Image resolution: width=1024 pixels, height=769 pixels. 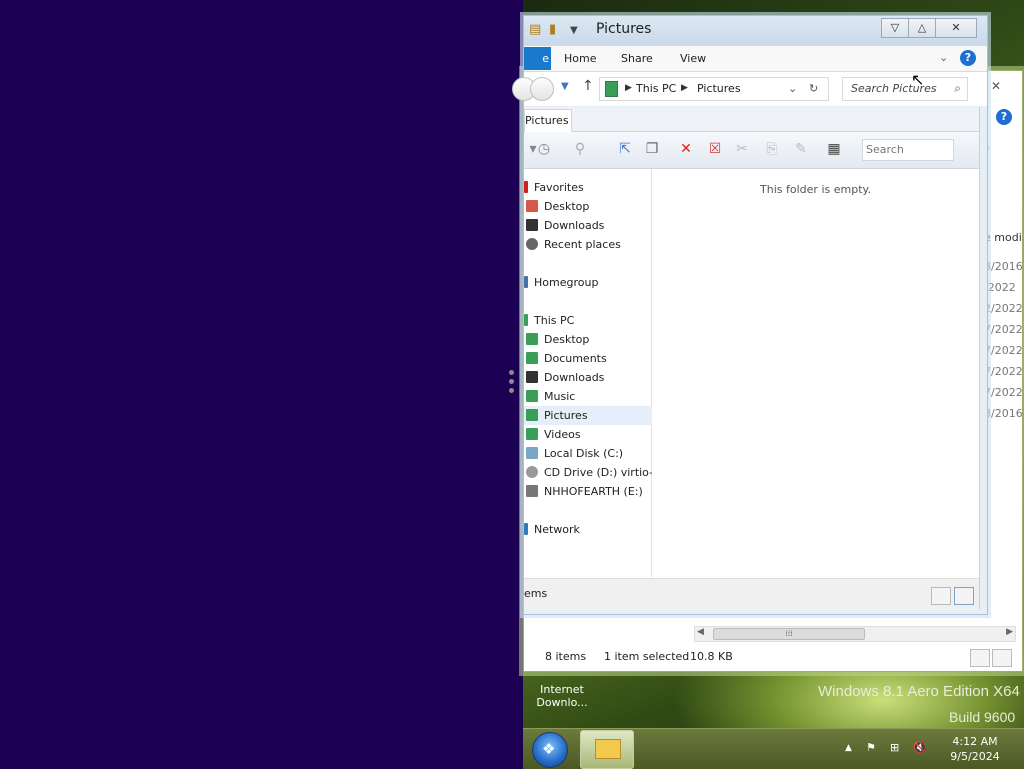 I want to click on mouse-pointer-icon: ↖, so click(x=918, y=79).